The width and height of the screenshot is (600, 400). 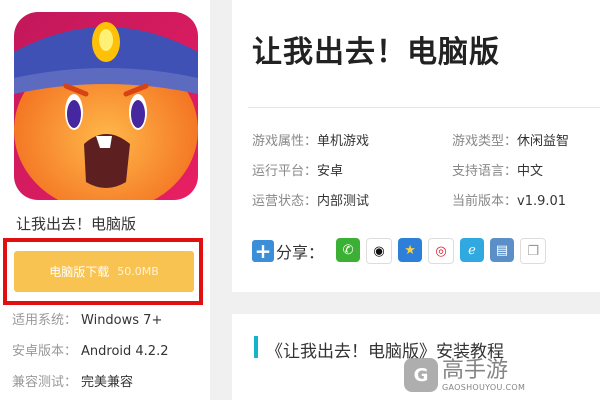 What do you see at coordinates (330, 171) in the screenshot?
I see `attr-value: 安卓` at bounding box center [330, 171].